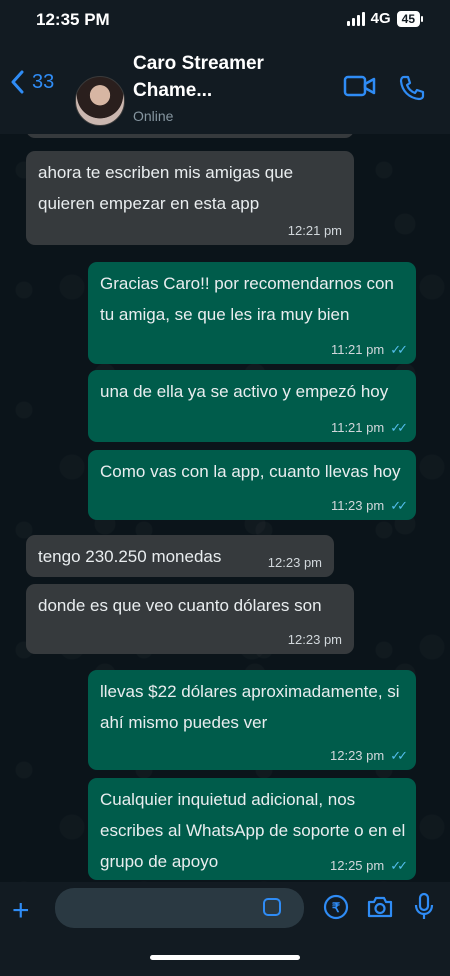  What do you see at coordinates (180, 605) in the screenshot?
I see `message-text: donde es que veo cuanto dólares son` at bounding box center [180, 605].